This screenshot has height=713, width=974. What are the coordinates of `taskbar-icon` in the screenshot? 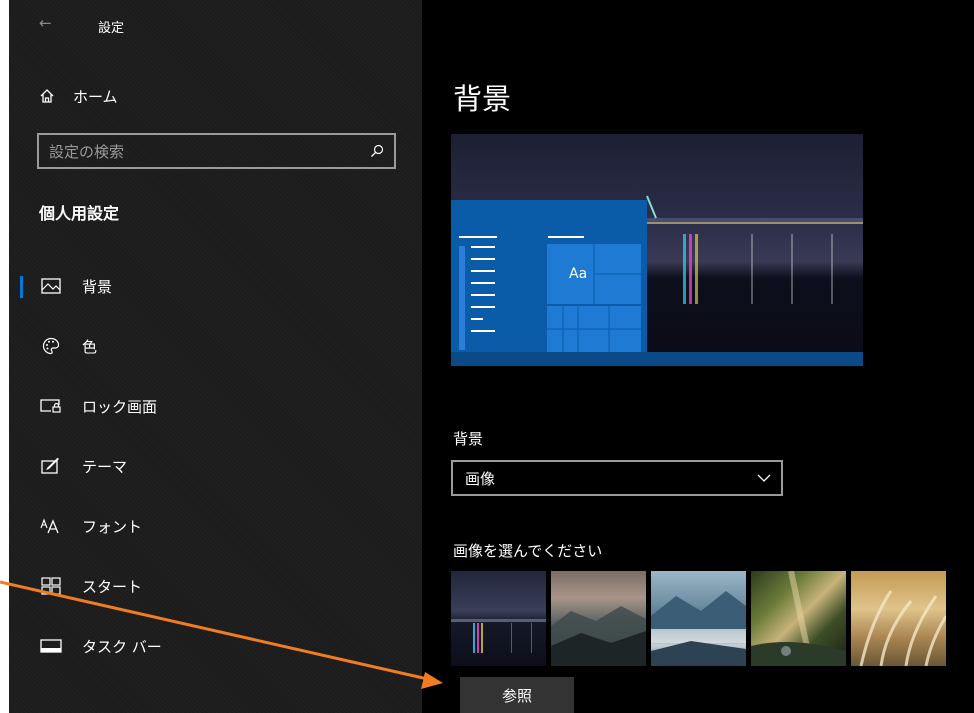 It's located at (51, 646).